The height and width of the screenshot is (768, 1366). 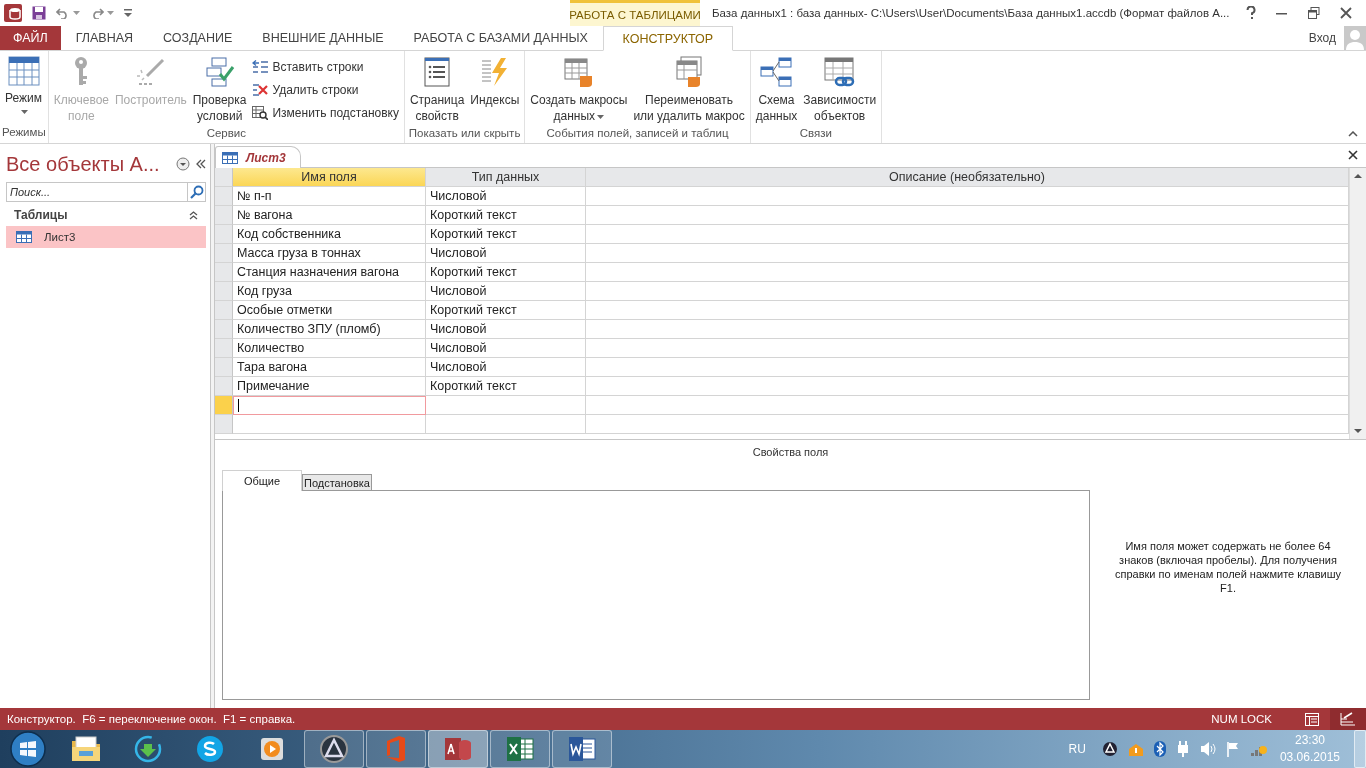 What do you see at coordinates (329, 310) in the screenshot?
I see `field-name-cell: Особые отметки` at bounding box center [329, 310].